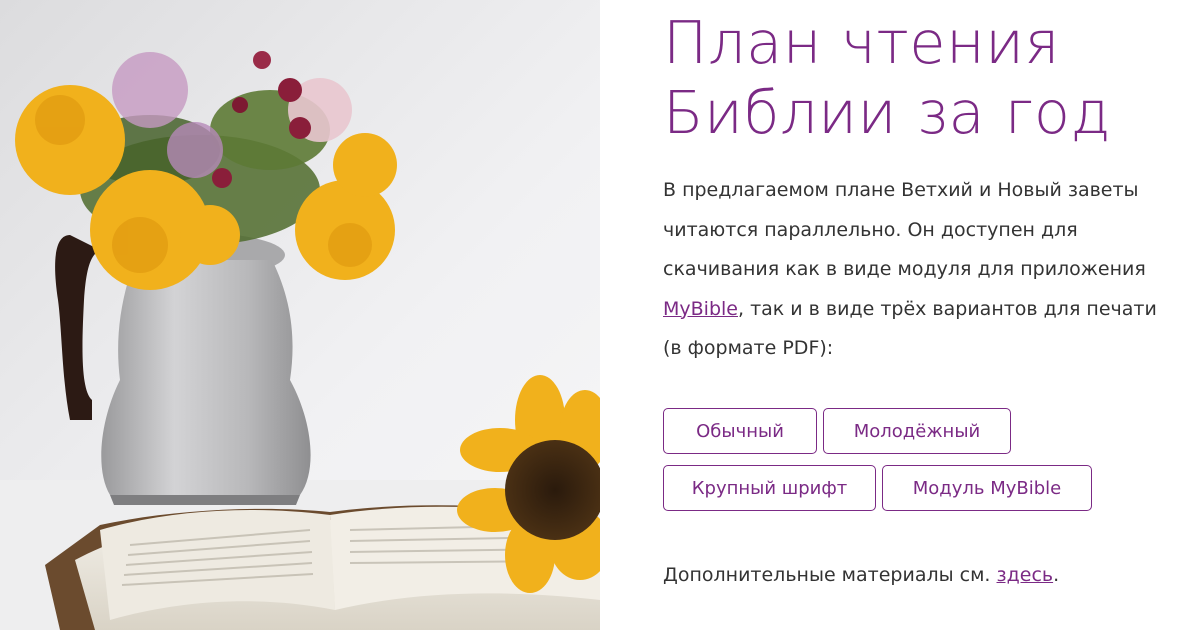 This screenshot has height=630, width=1200. What do you see at coordinates (987, 488) in the screenshot?
I see `download-mybible-module-button: Модуль MyBible` at bounding box center [987, 488].